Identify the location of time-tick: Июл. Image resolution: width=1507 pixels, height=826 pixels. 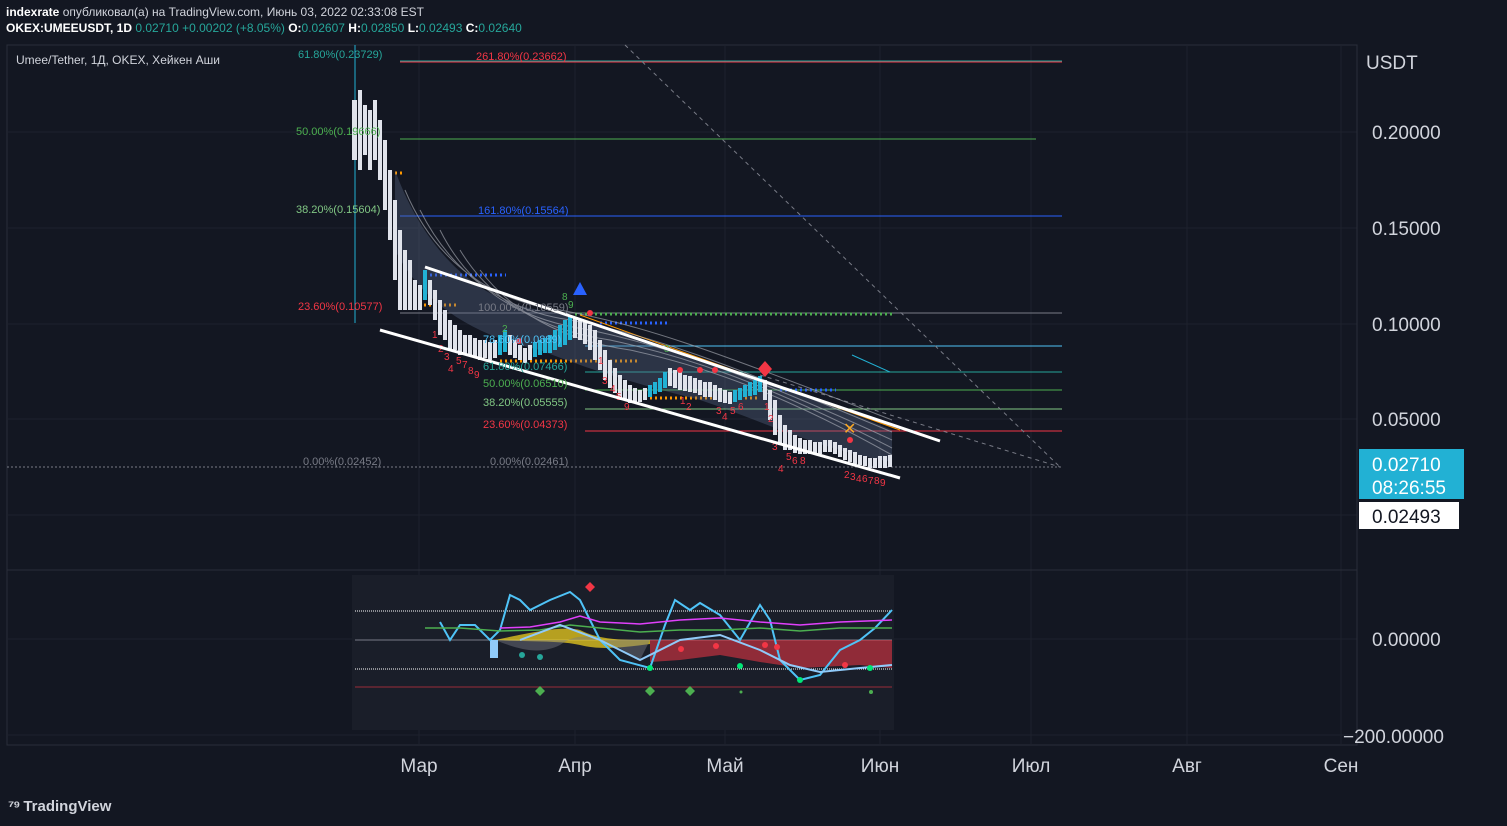
(1031, 766).